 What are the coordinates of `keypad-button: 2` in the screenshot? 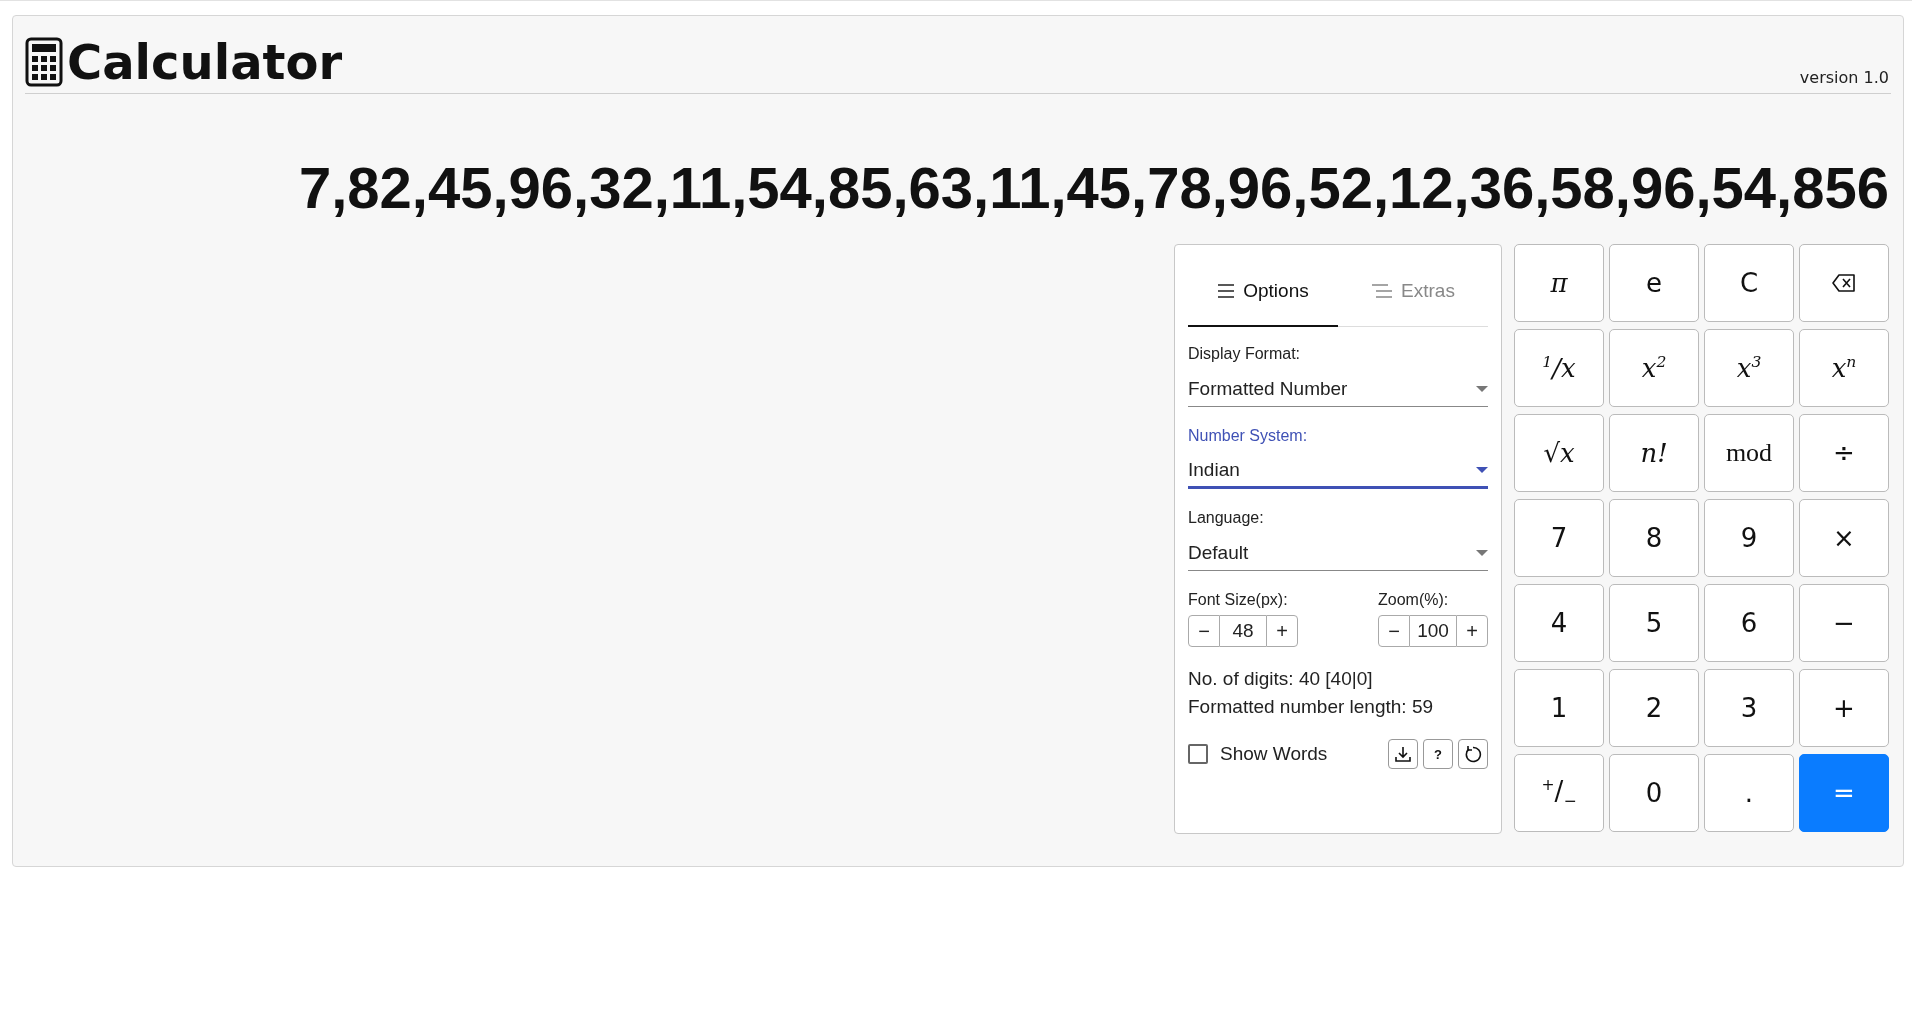 It's located at (1654, 708).